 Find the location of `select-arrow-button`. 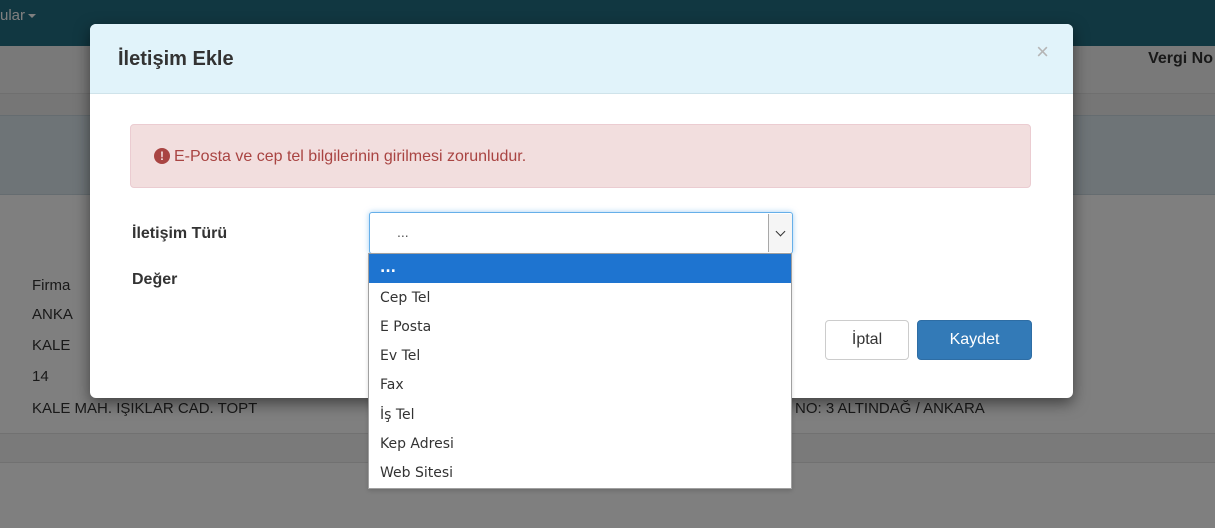

select-arrow-button is located at coordinates (780, 233).